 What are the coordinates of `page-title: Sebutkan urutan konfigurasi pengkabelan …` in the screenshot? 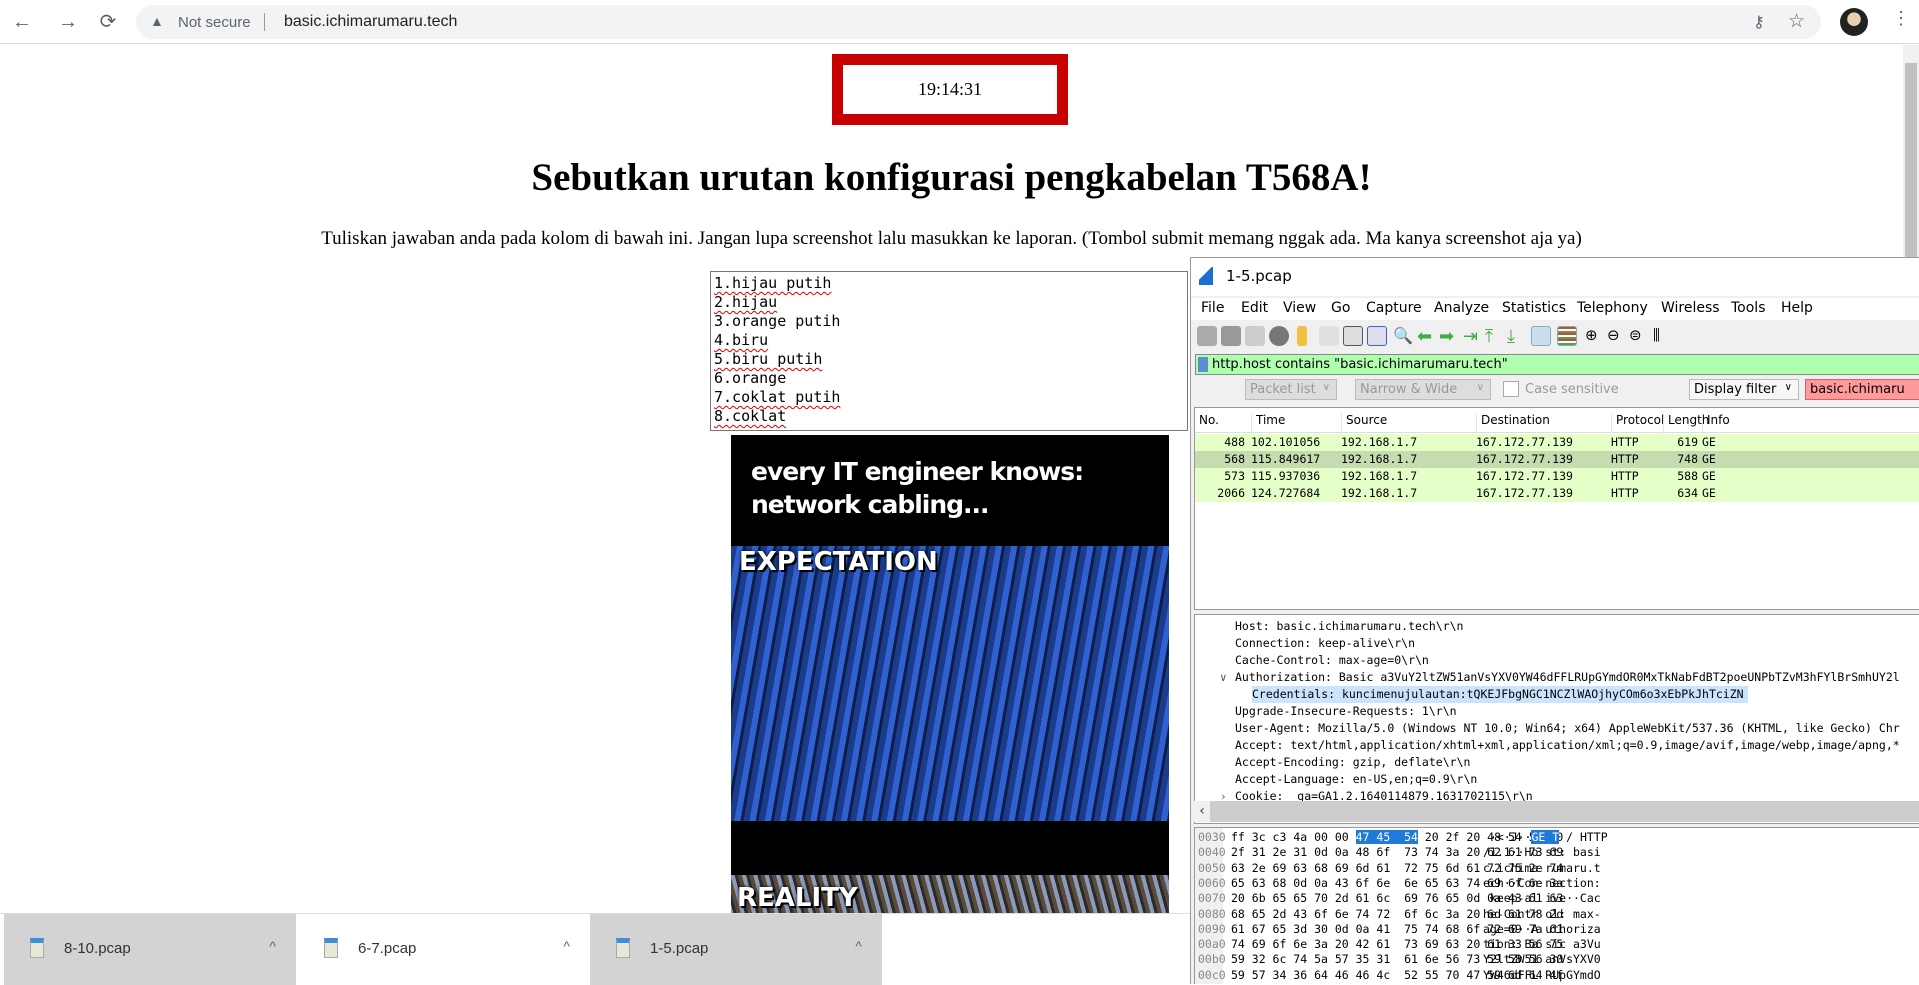 It's located at (951, 177).